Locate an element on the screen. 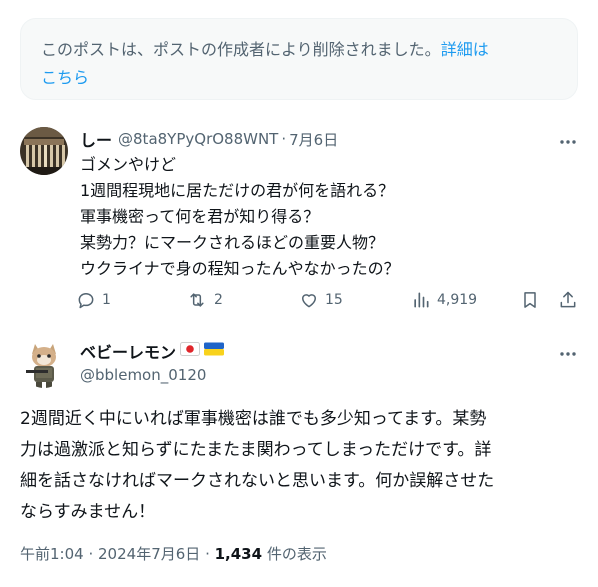  reply-button: 1 is located at coordinates (93, 300).